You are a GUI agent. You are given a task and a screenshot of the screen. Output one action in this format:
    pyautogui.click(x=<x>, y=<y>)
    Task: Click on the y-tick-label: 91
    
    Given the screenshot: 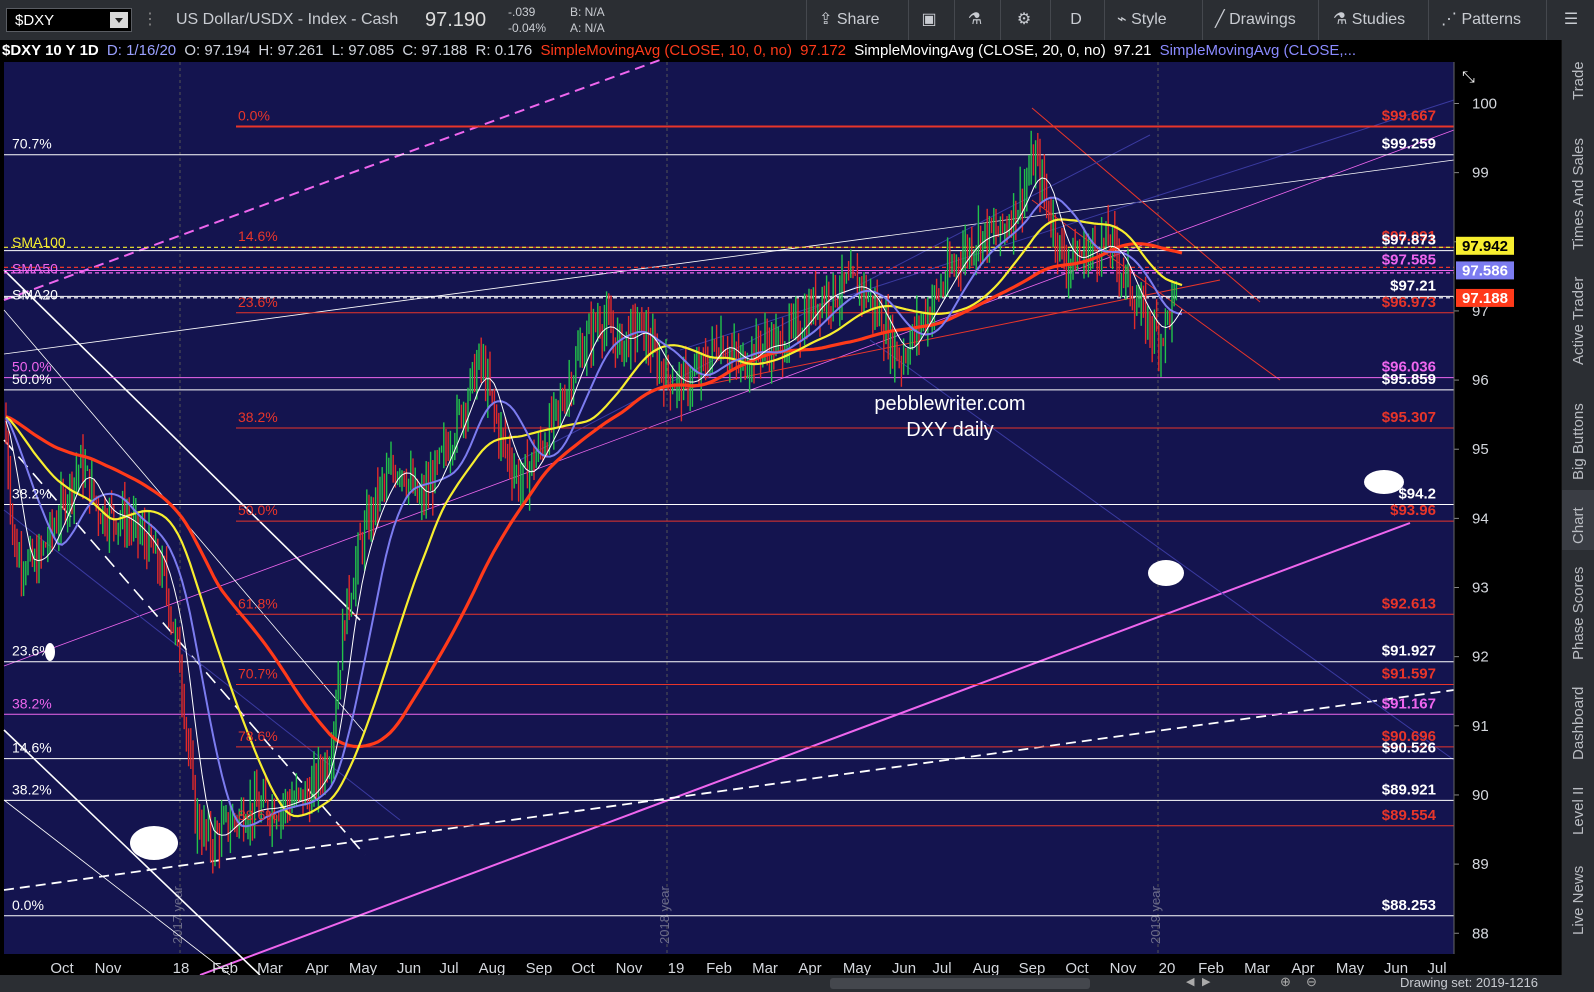 What is the action you would take?
    pyautogui.click(x=1480, y=726)
    